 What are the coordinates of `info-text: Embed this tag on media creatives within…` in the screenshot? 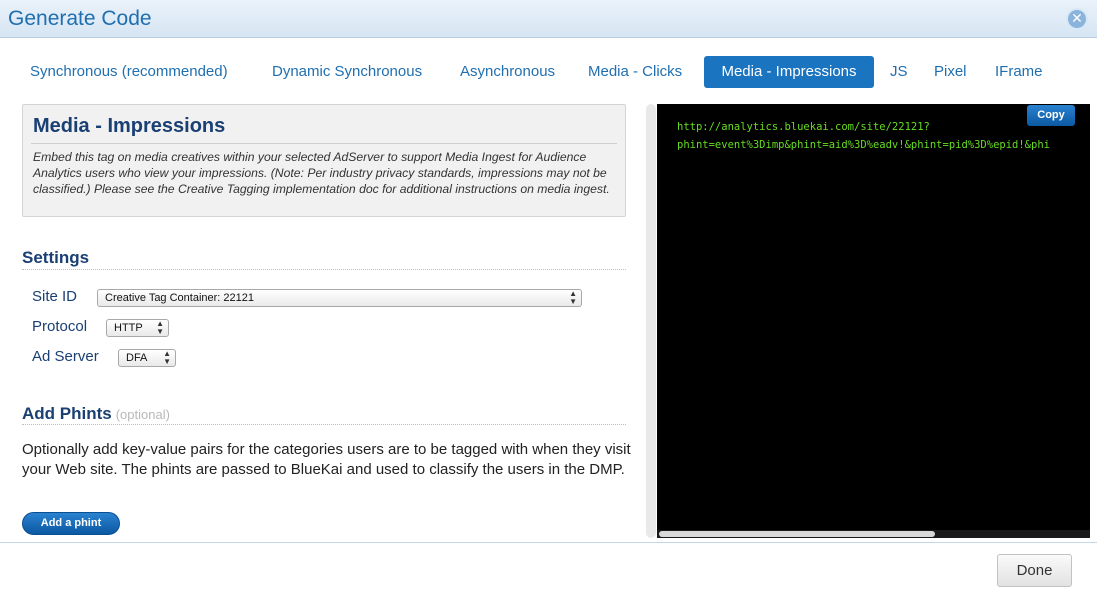 It's located at (321, 173).